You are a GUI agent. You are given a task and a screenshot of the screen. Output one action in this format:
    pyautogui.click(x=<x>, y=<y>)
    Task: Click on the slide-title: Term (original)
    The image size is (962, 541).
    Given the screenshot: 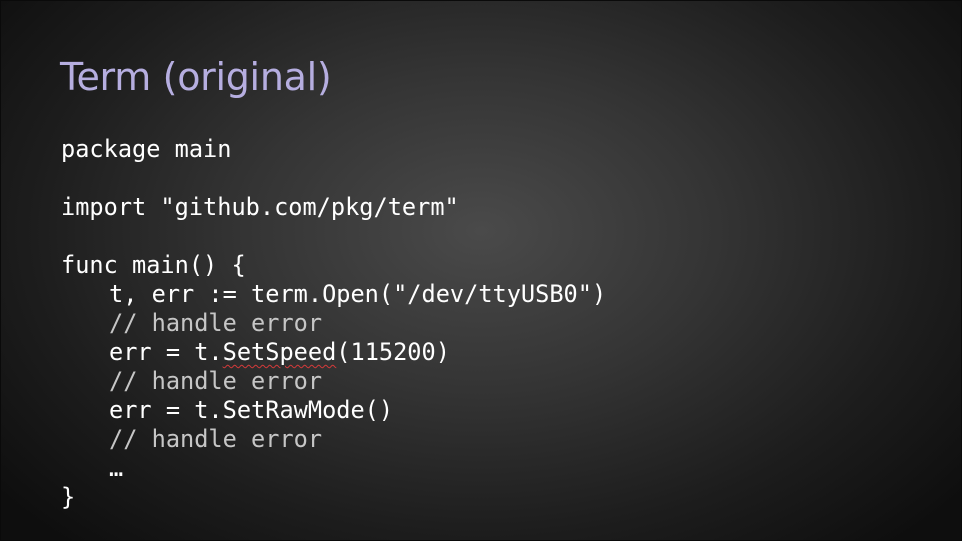 What is the action you would take?
    pyautogui.click(x=196, y=77)
    